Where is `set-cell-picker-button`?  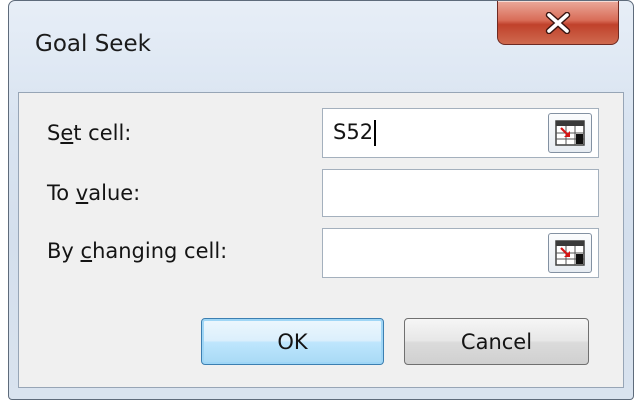
set-cell-picker-button is located at coordinates (570, 133).